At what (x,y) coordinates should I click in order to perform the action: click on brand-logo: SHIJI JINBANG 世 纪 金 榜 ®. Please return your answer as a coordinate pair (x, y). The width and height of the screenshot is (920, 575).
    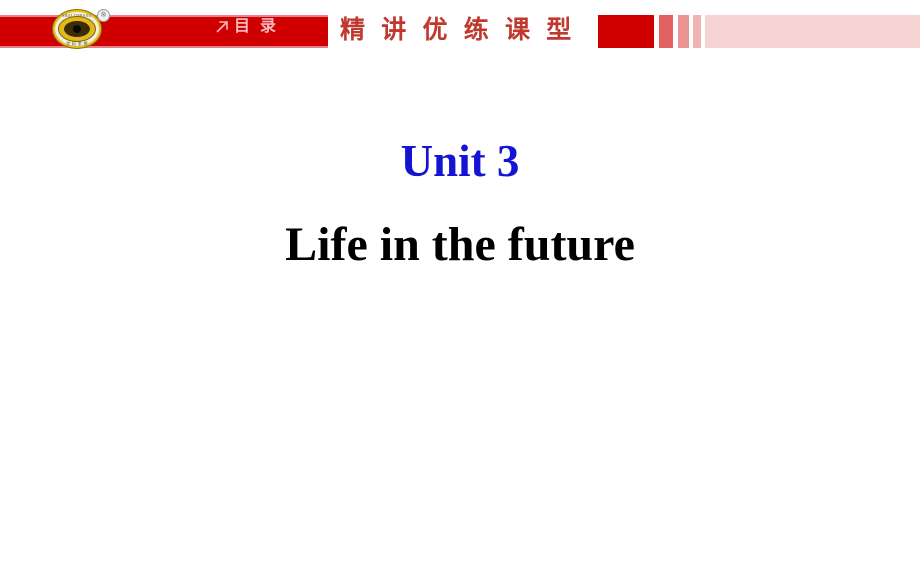
    Looking at the image, I should click on (80, 29).